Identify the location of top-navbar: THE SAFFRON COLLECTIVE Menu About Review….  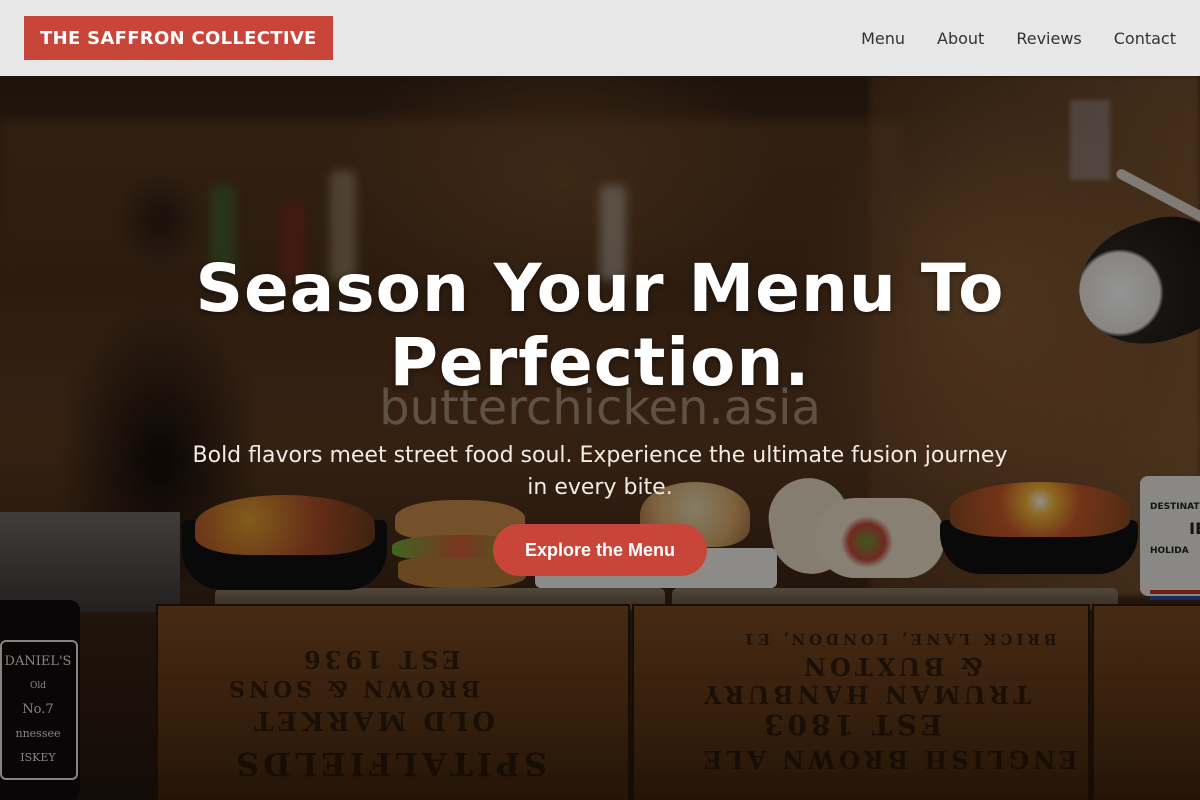
(600, 38).